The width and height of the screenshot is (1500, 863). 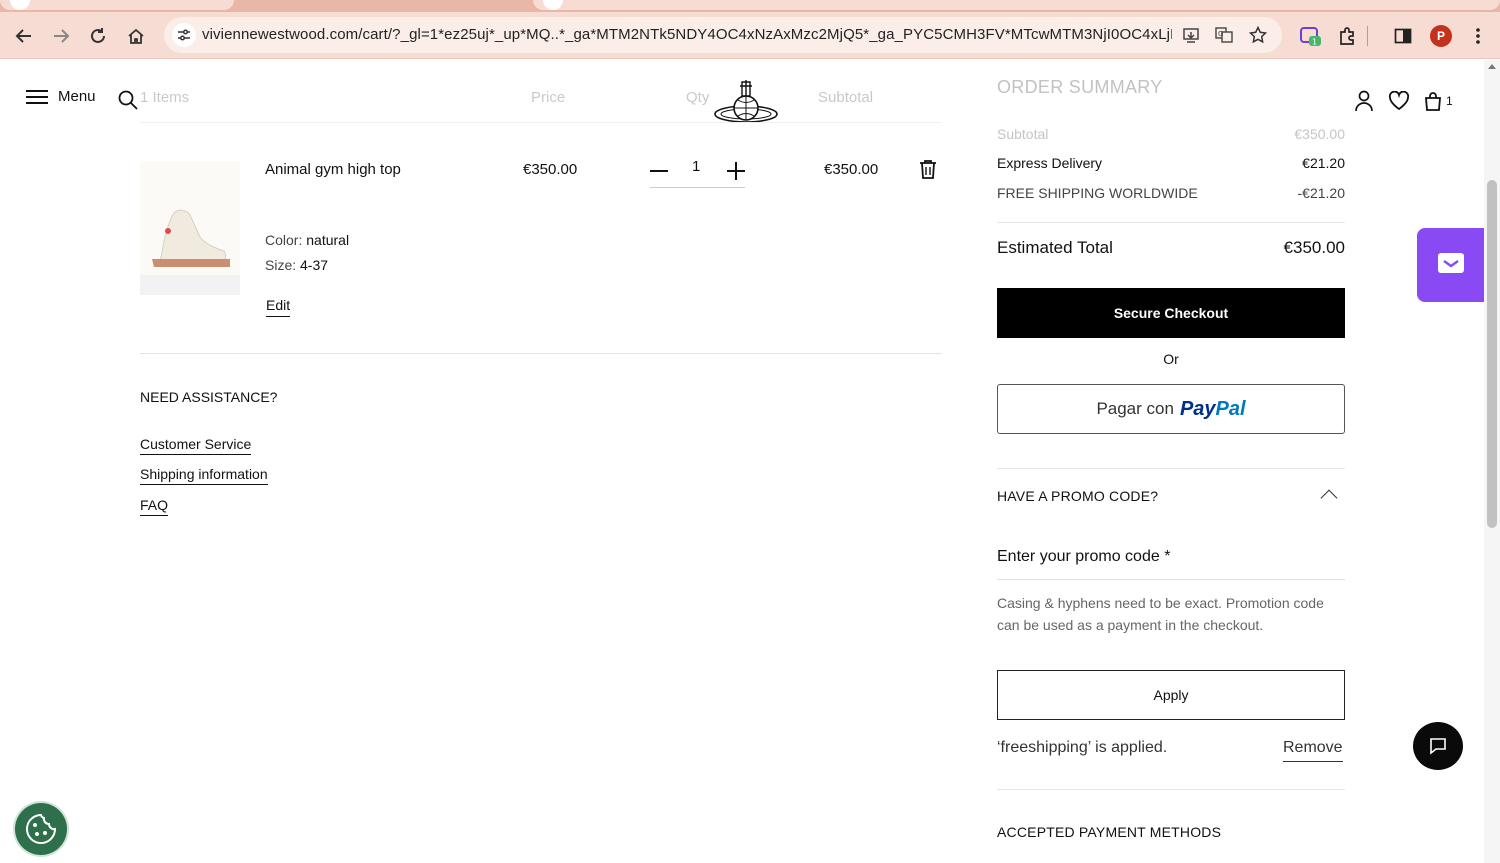 What do you see at coordinates (1171, 163) in the screenshot?
I see `summary-delivery-row: Express Delivery €21.20` at bounding box center [1171, 163].